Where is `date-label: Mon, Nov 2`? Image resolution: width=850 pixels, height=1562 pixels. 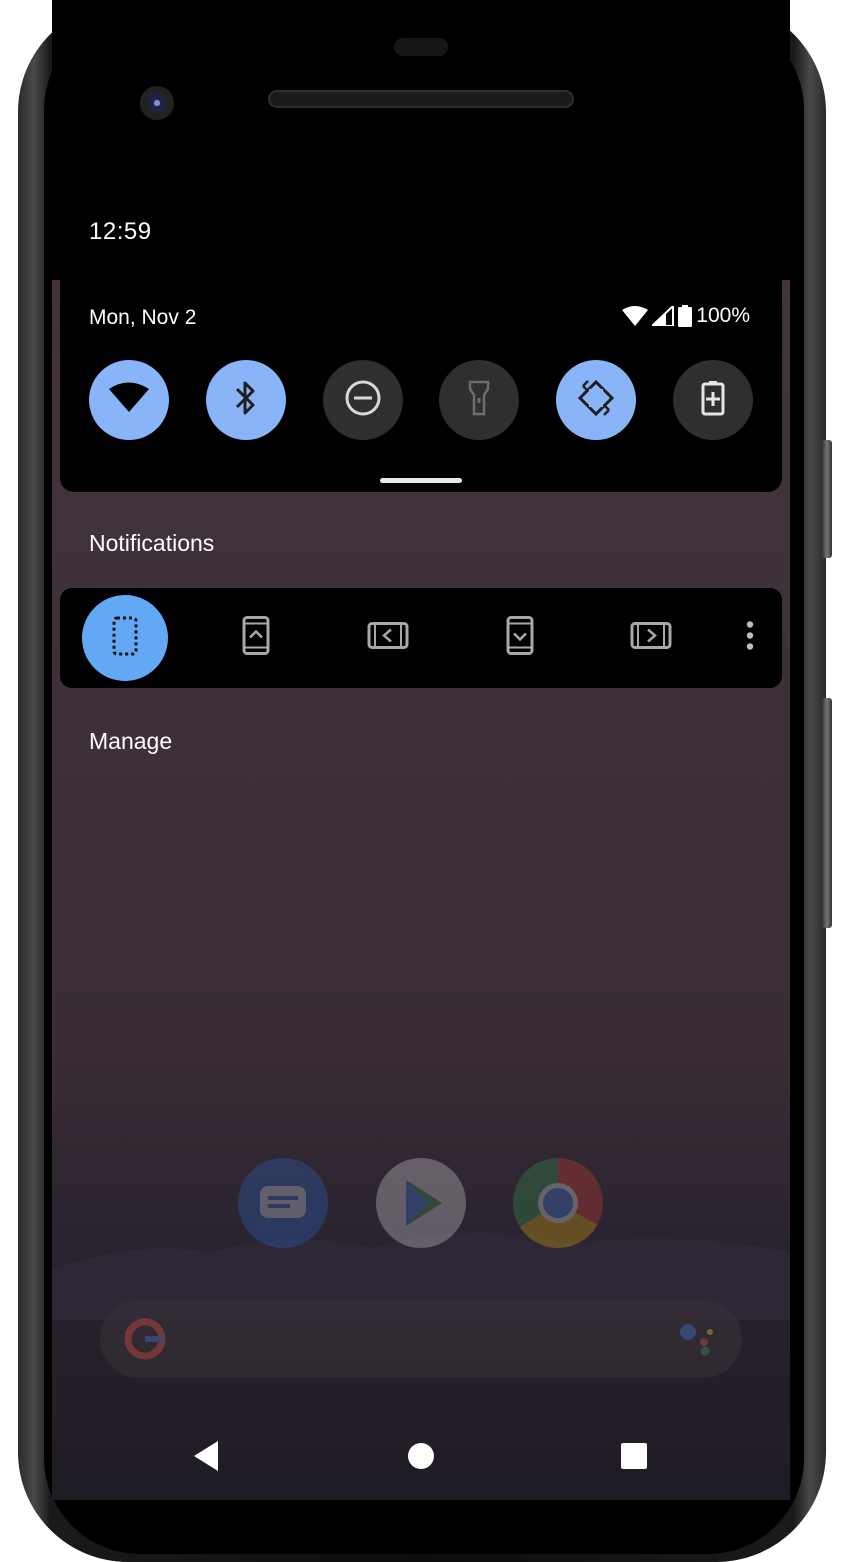
date-label: Mon, Nov 2 is located at coordinates (142, 318).